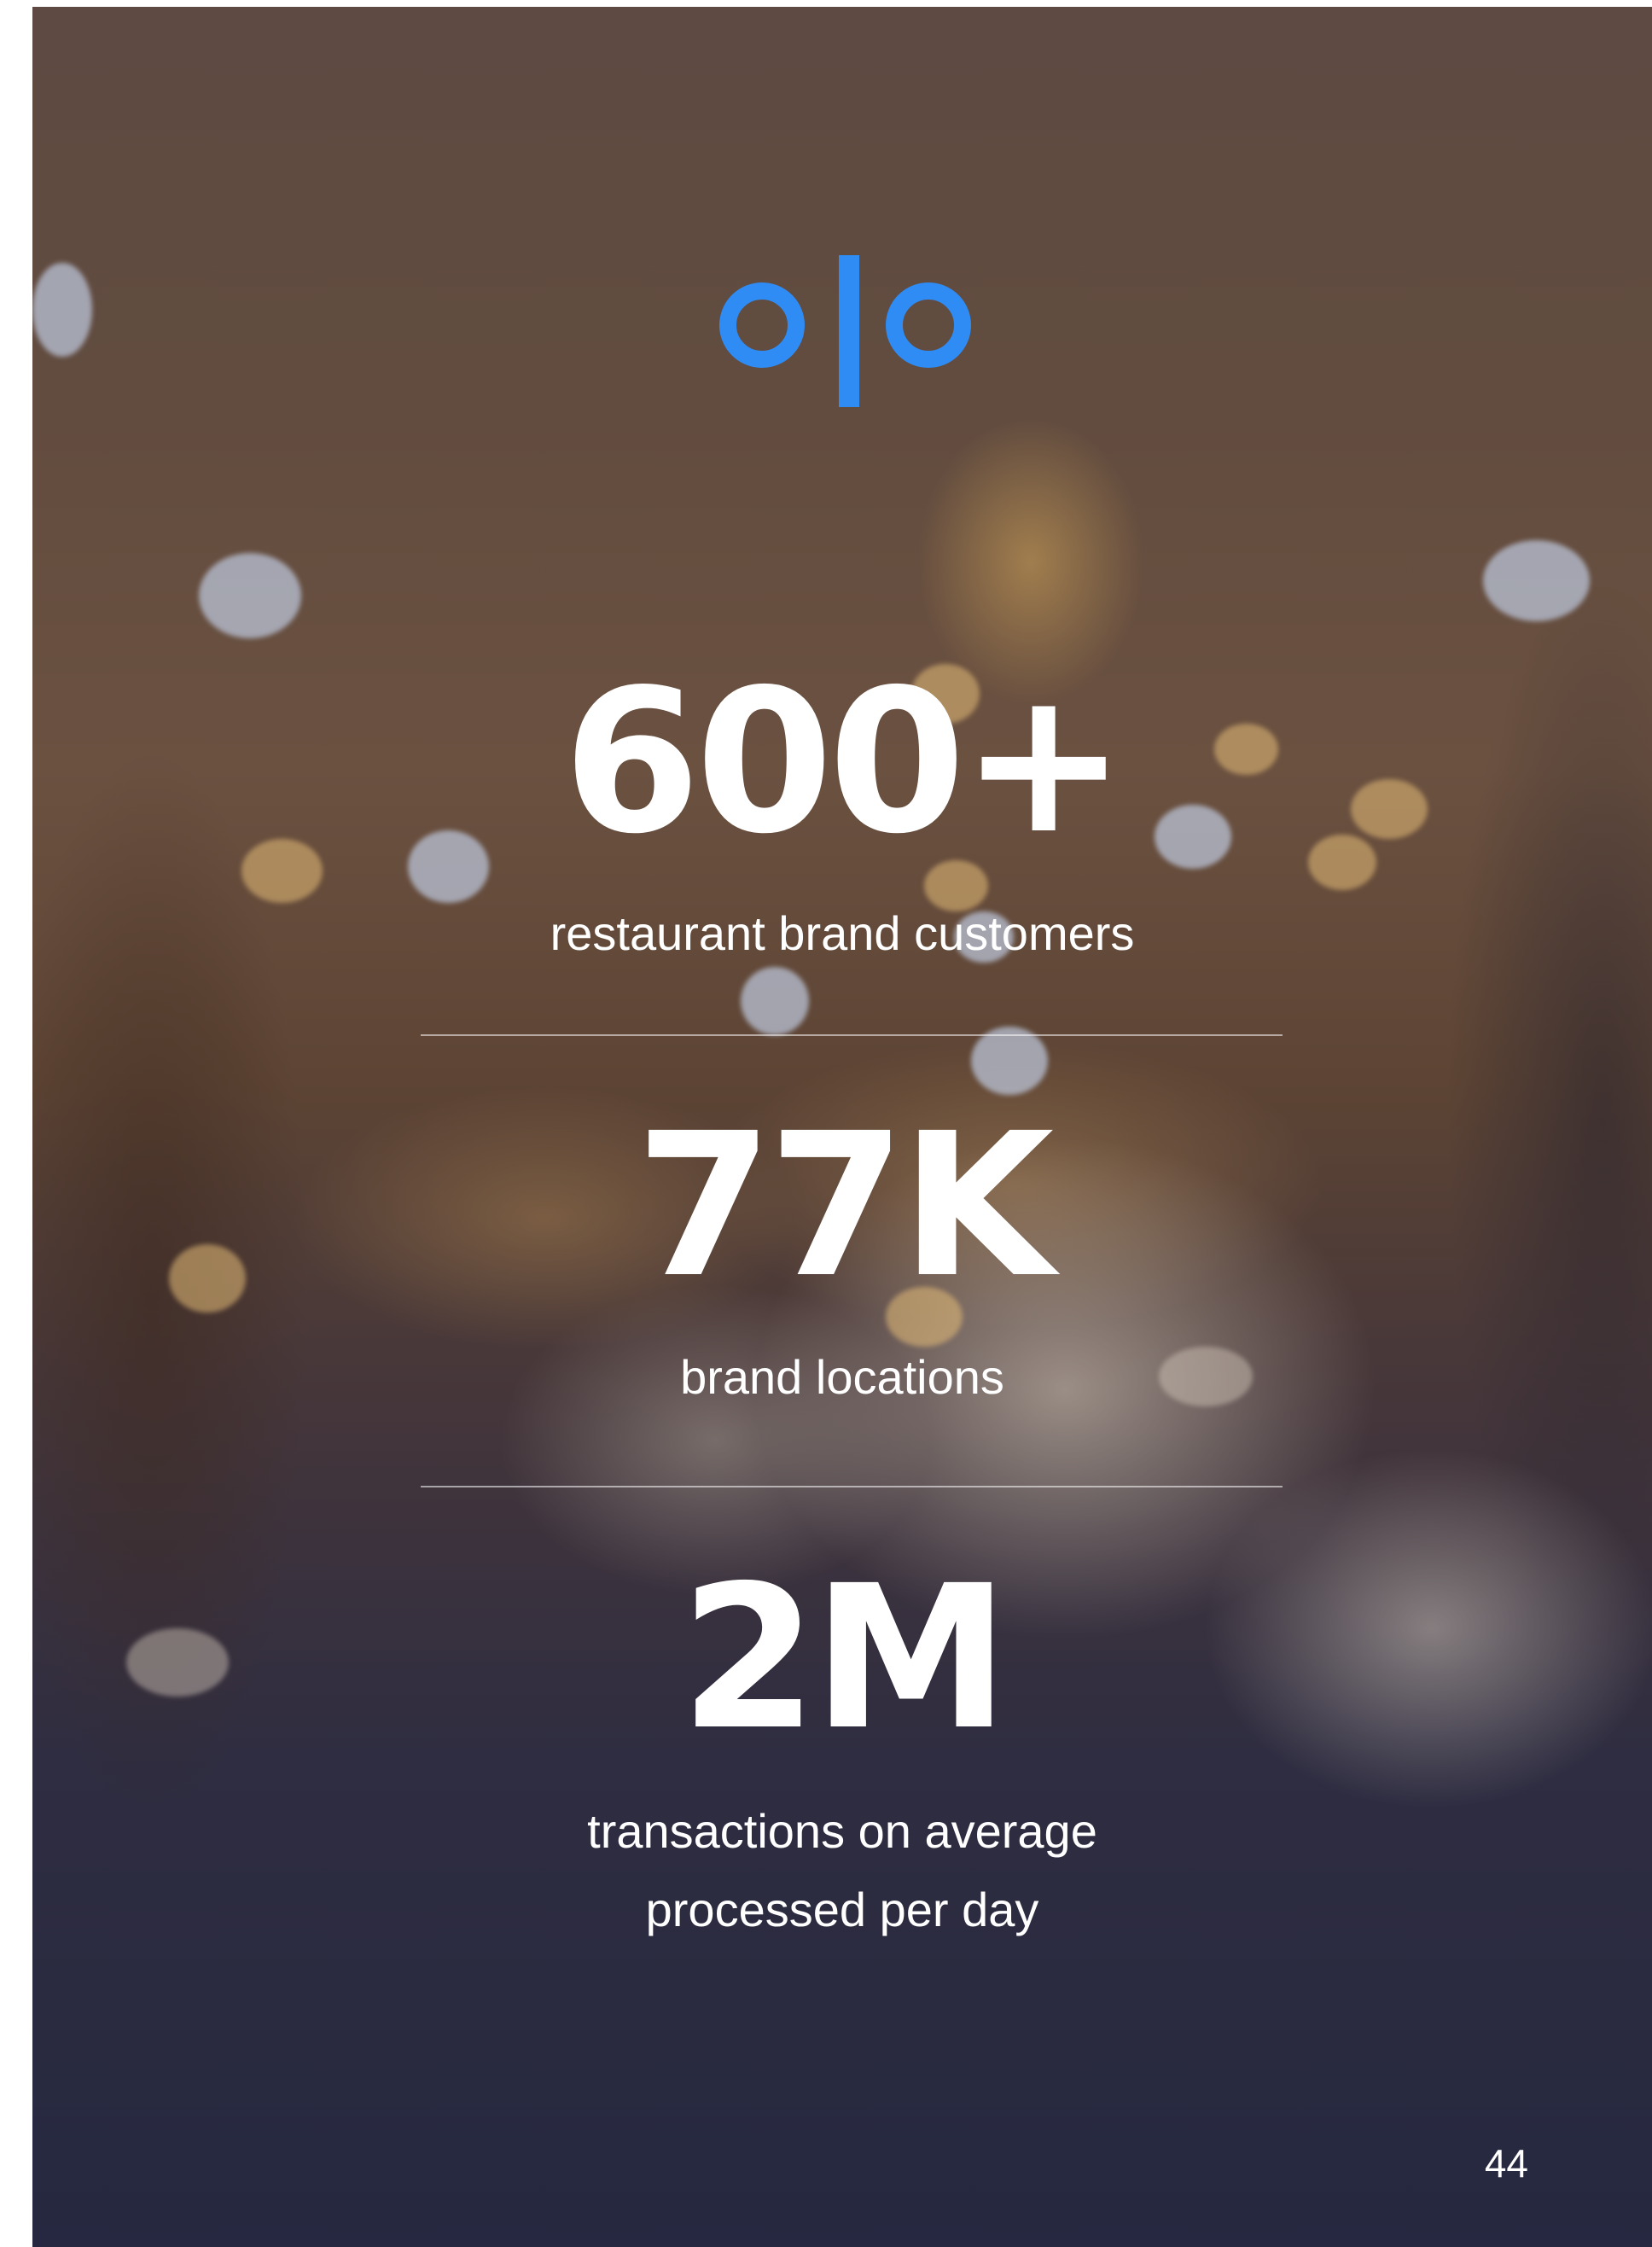 The height and width of the screenshot is (2247, 1652). What do you see at coordinates (1506, 2163) in the screenshot?
I see `page-number: 44` at bounding box center [1506, 2163].